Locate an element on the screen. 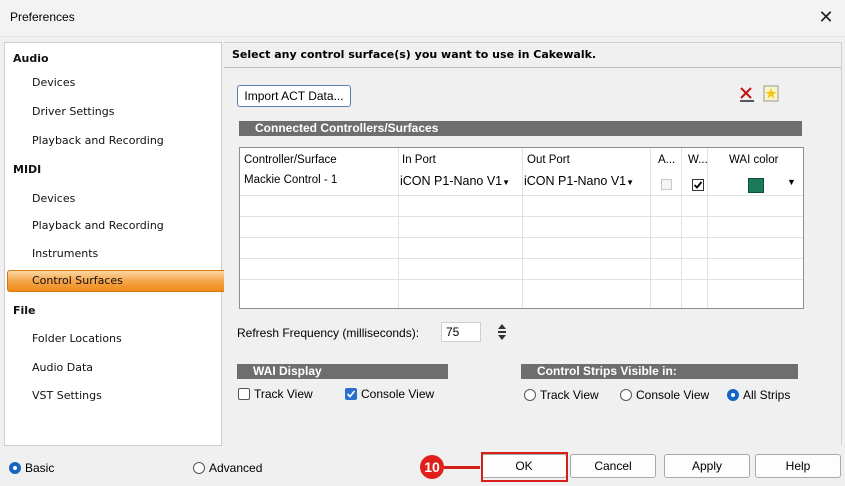  wai-console-view-label: Console View is located at coordinates (397, 394).